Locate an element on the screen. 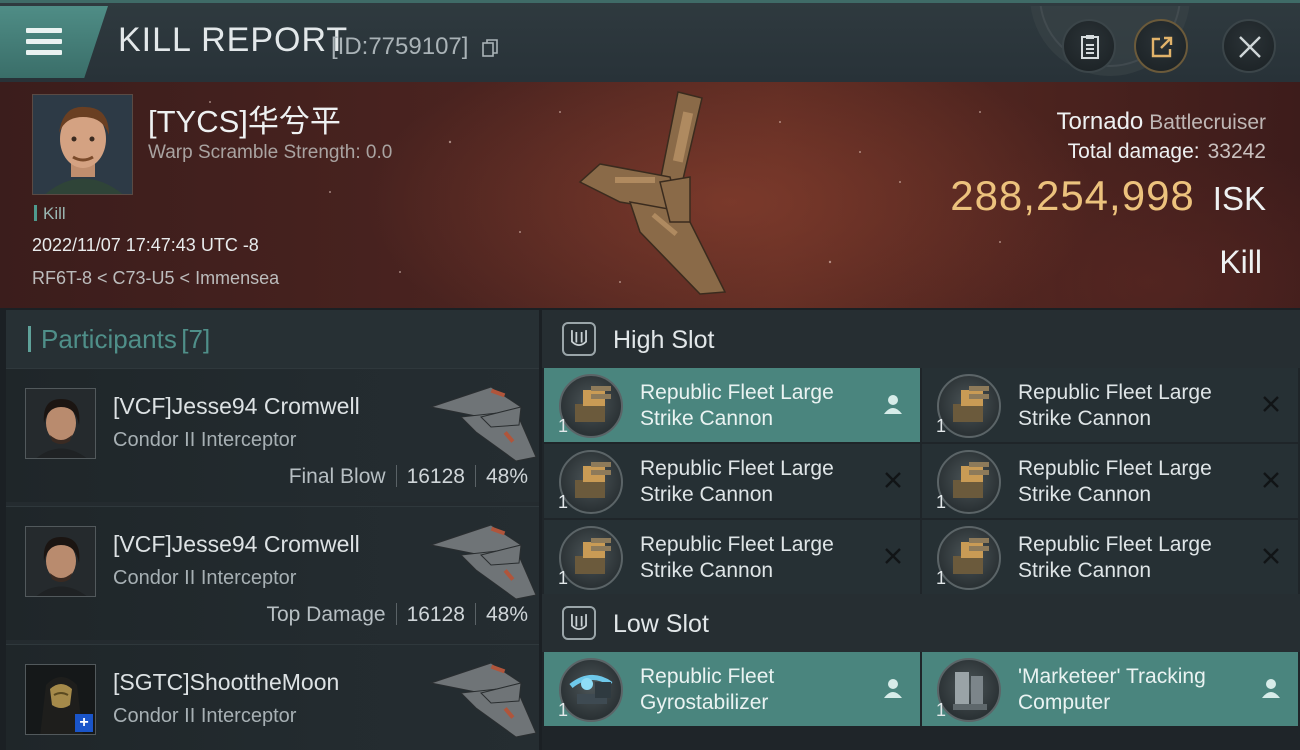 The height and width of the screenshot is (750, 1300). share-button is located at coordinates (1161, 46).